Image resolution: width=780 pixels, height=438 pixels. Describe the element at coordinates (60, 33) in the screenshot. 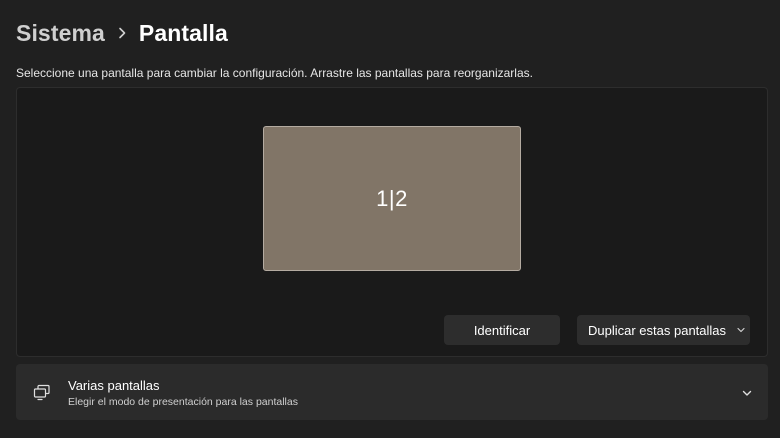

I see `breadcrumb-item-sistema: Sistema` at that location.